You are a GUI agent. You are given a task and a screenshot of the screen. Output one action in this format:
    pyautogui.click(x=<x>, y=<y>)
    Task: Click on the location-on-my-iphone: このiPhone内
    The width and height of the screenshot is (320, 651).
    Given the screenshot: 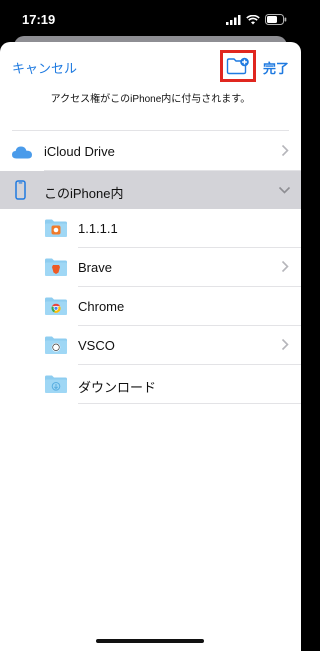 What is the action you would take?
    pyautogui.click(x=150, y=190)
    